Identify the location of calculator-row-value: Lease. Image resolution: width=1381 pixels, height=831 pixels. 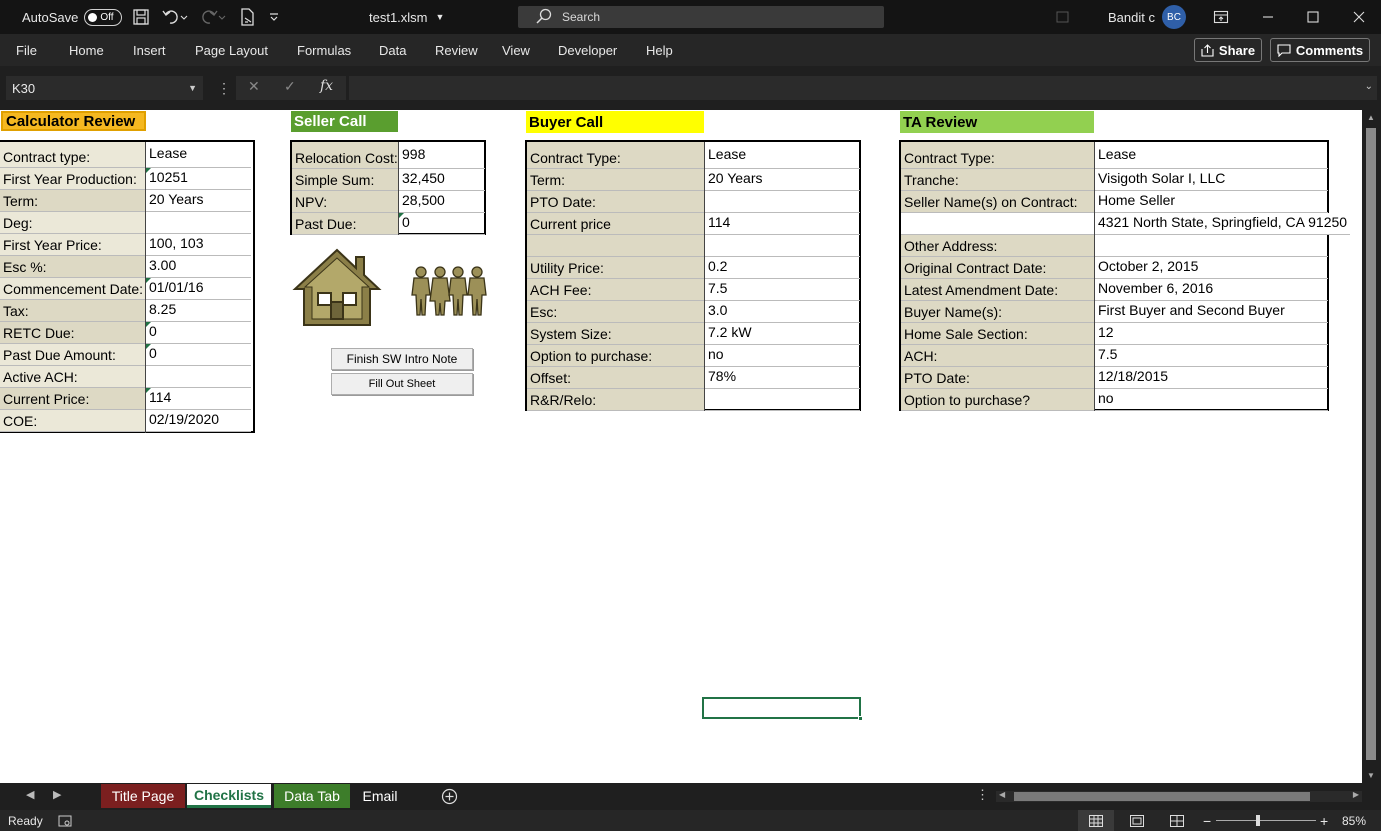
(198, 155).